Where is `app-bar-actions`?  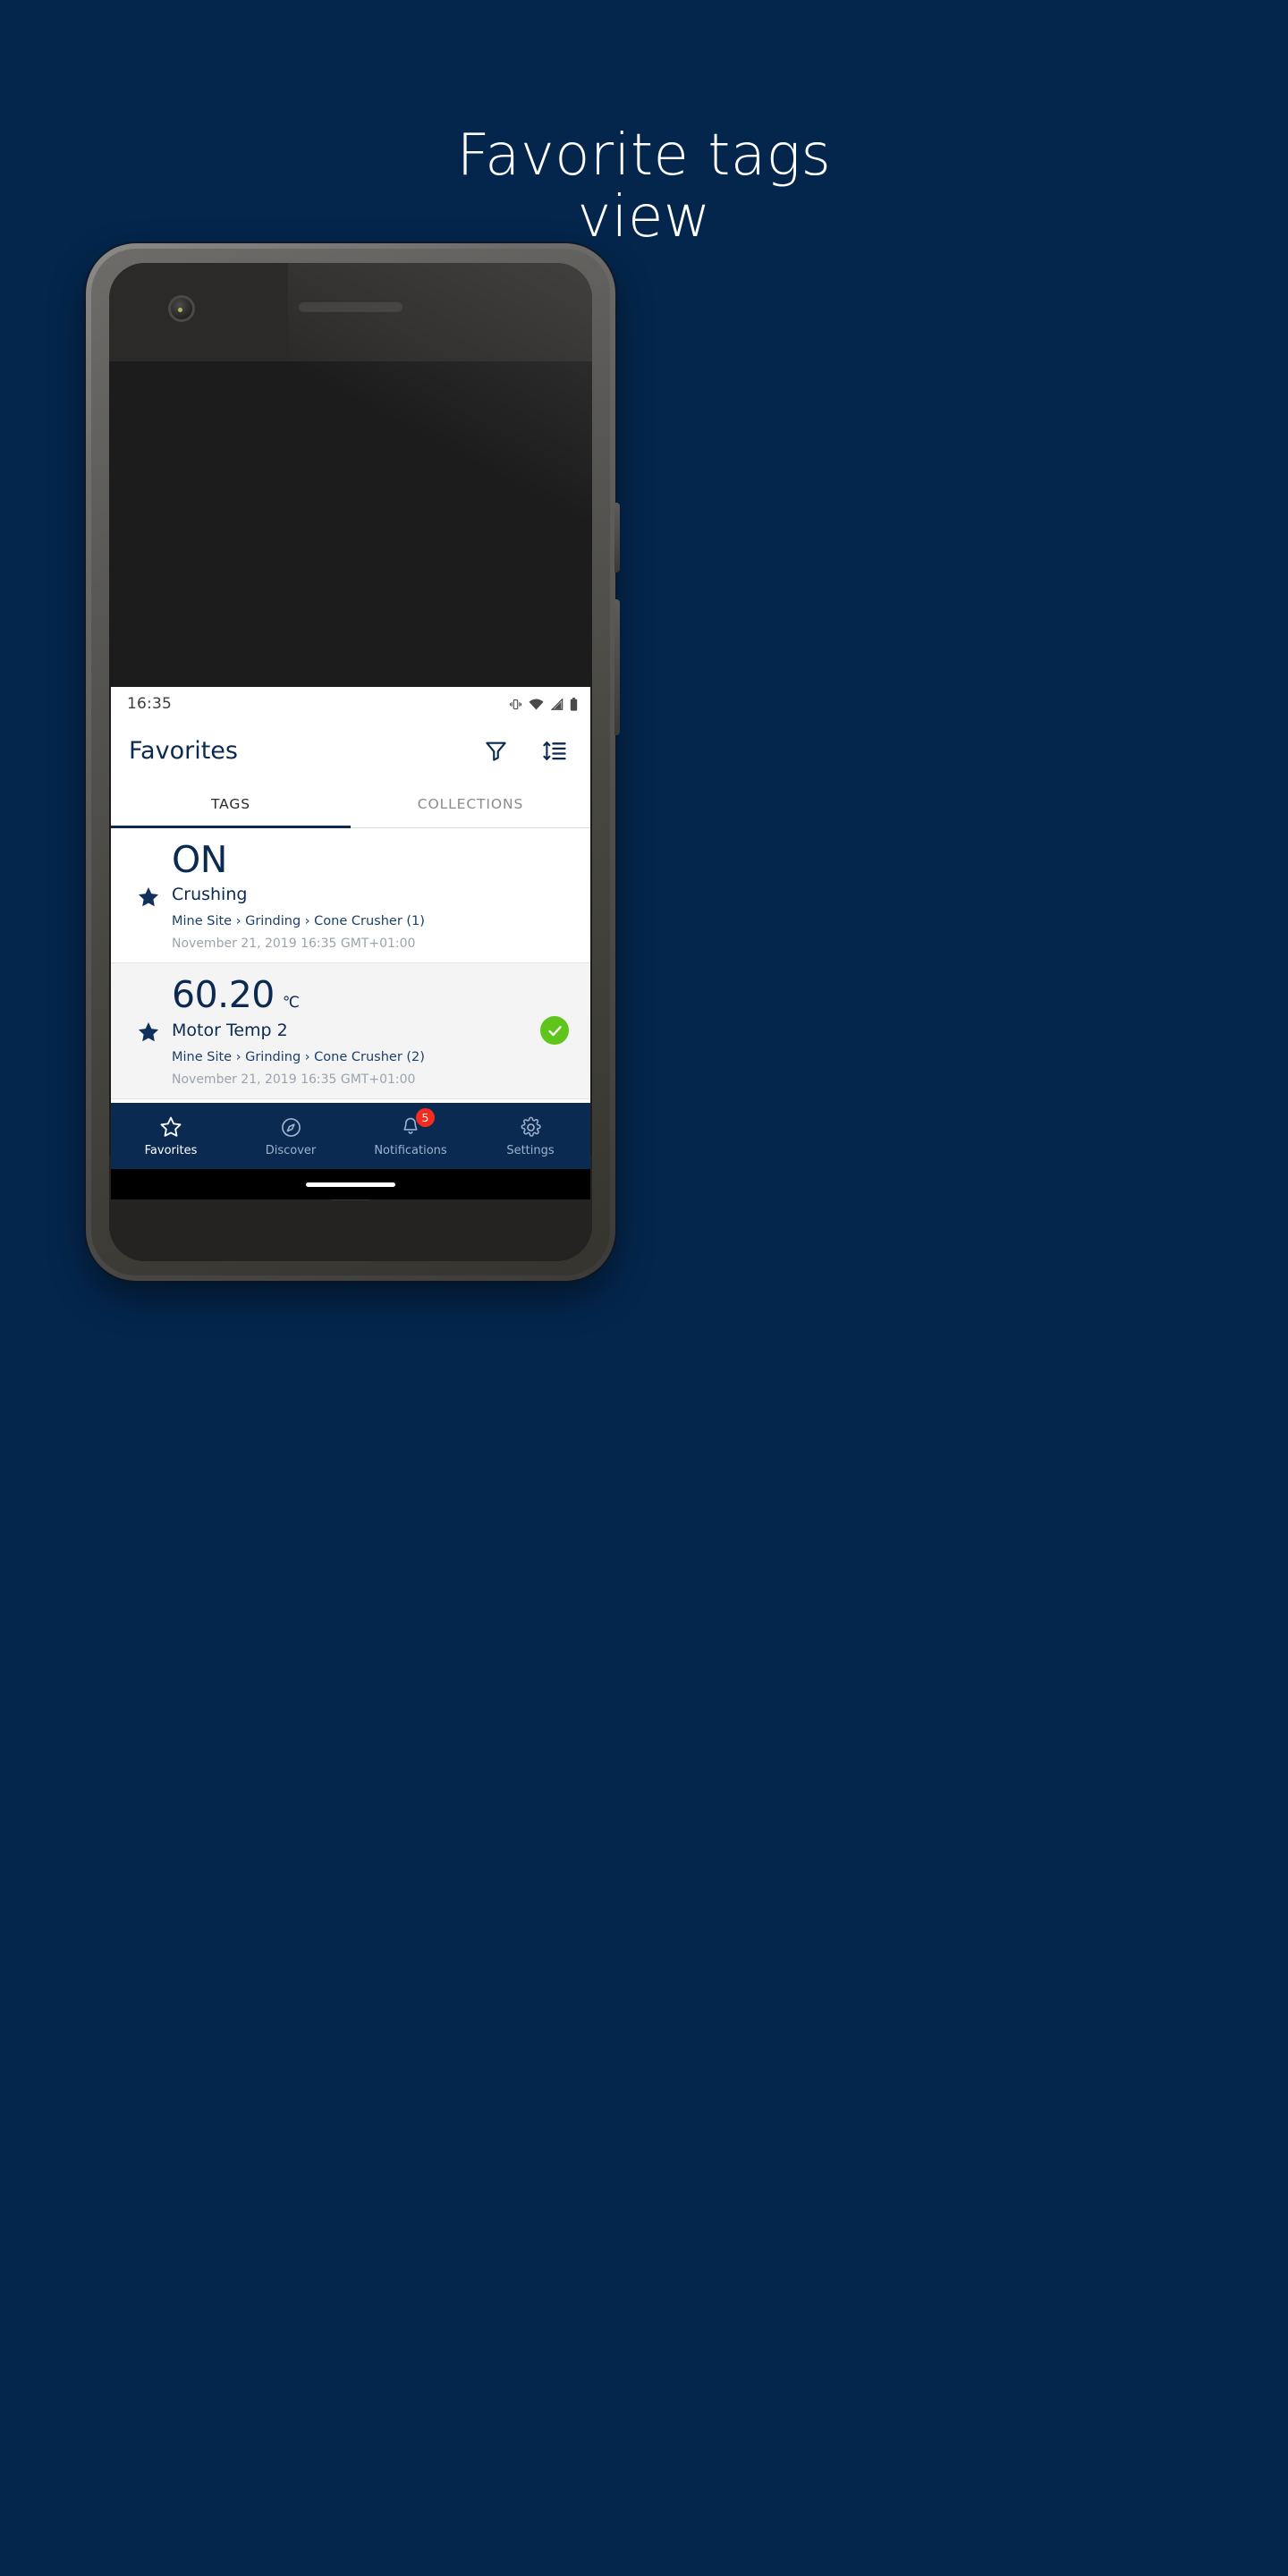 app-bar-actions is located at coordinates (525, 750).